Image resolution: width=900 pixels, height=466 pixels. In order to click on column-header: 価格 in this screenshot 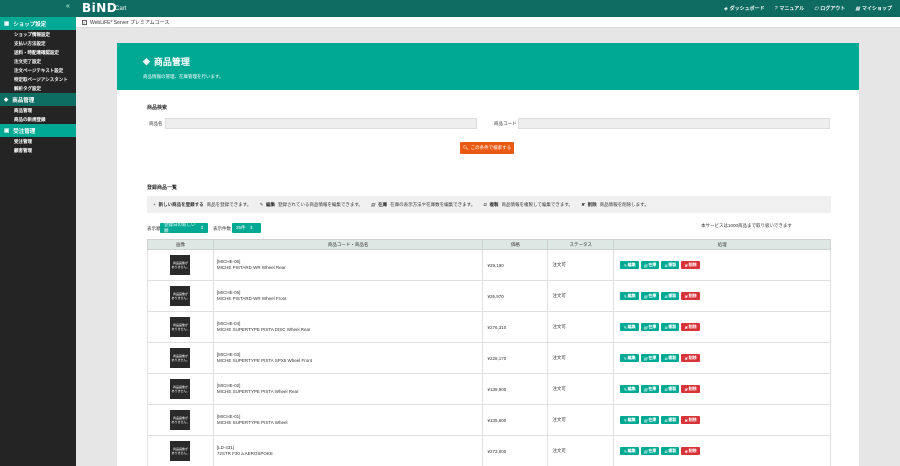, I will do `click(515, 244)`.